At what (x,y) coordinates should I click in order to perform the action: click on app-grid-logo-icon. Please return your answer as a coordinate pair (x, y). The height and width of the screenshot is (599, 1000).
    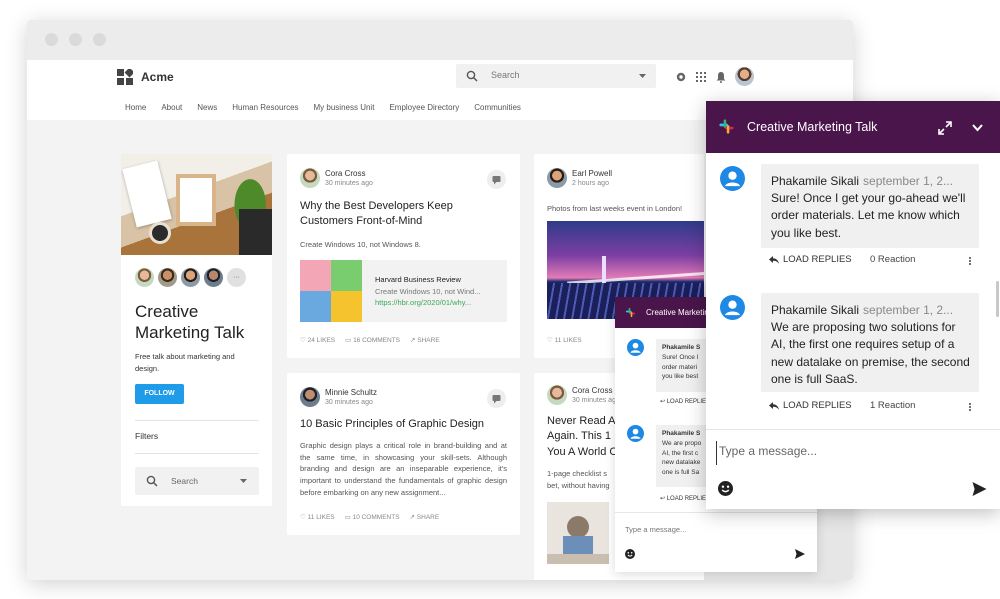
    Looking at the image, I should click on (125, 77).